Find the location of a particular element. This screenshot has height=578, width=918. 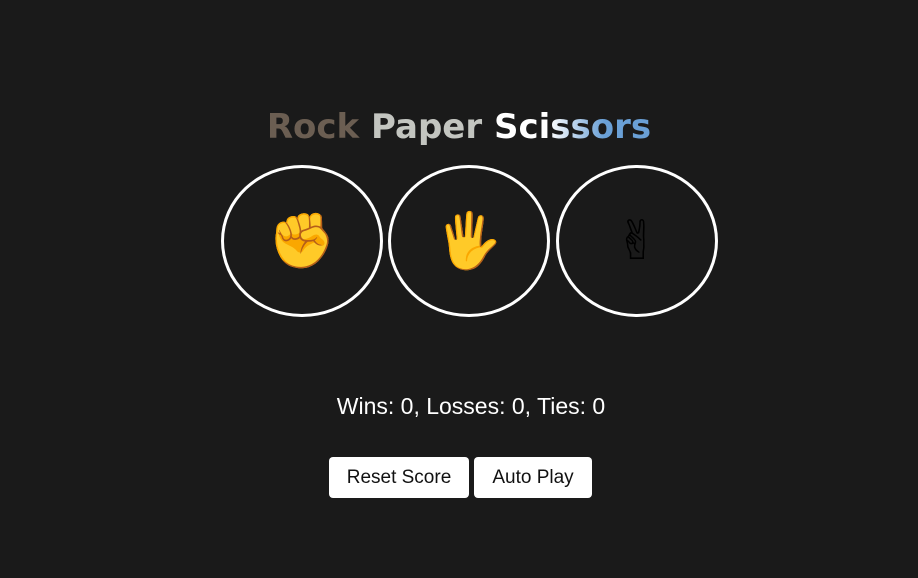

reset-score-button: Reset Score is located at coordinates (399, 477).